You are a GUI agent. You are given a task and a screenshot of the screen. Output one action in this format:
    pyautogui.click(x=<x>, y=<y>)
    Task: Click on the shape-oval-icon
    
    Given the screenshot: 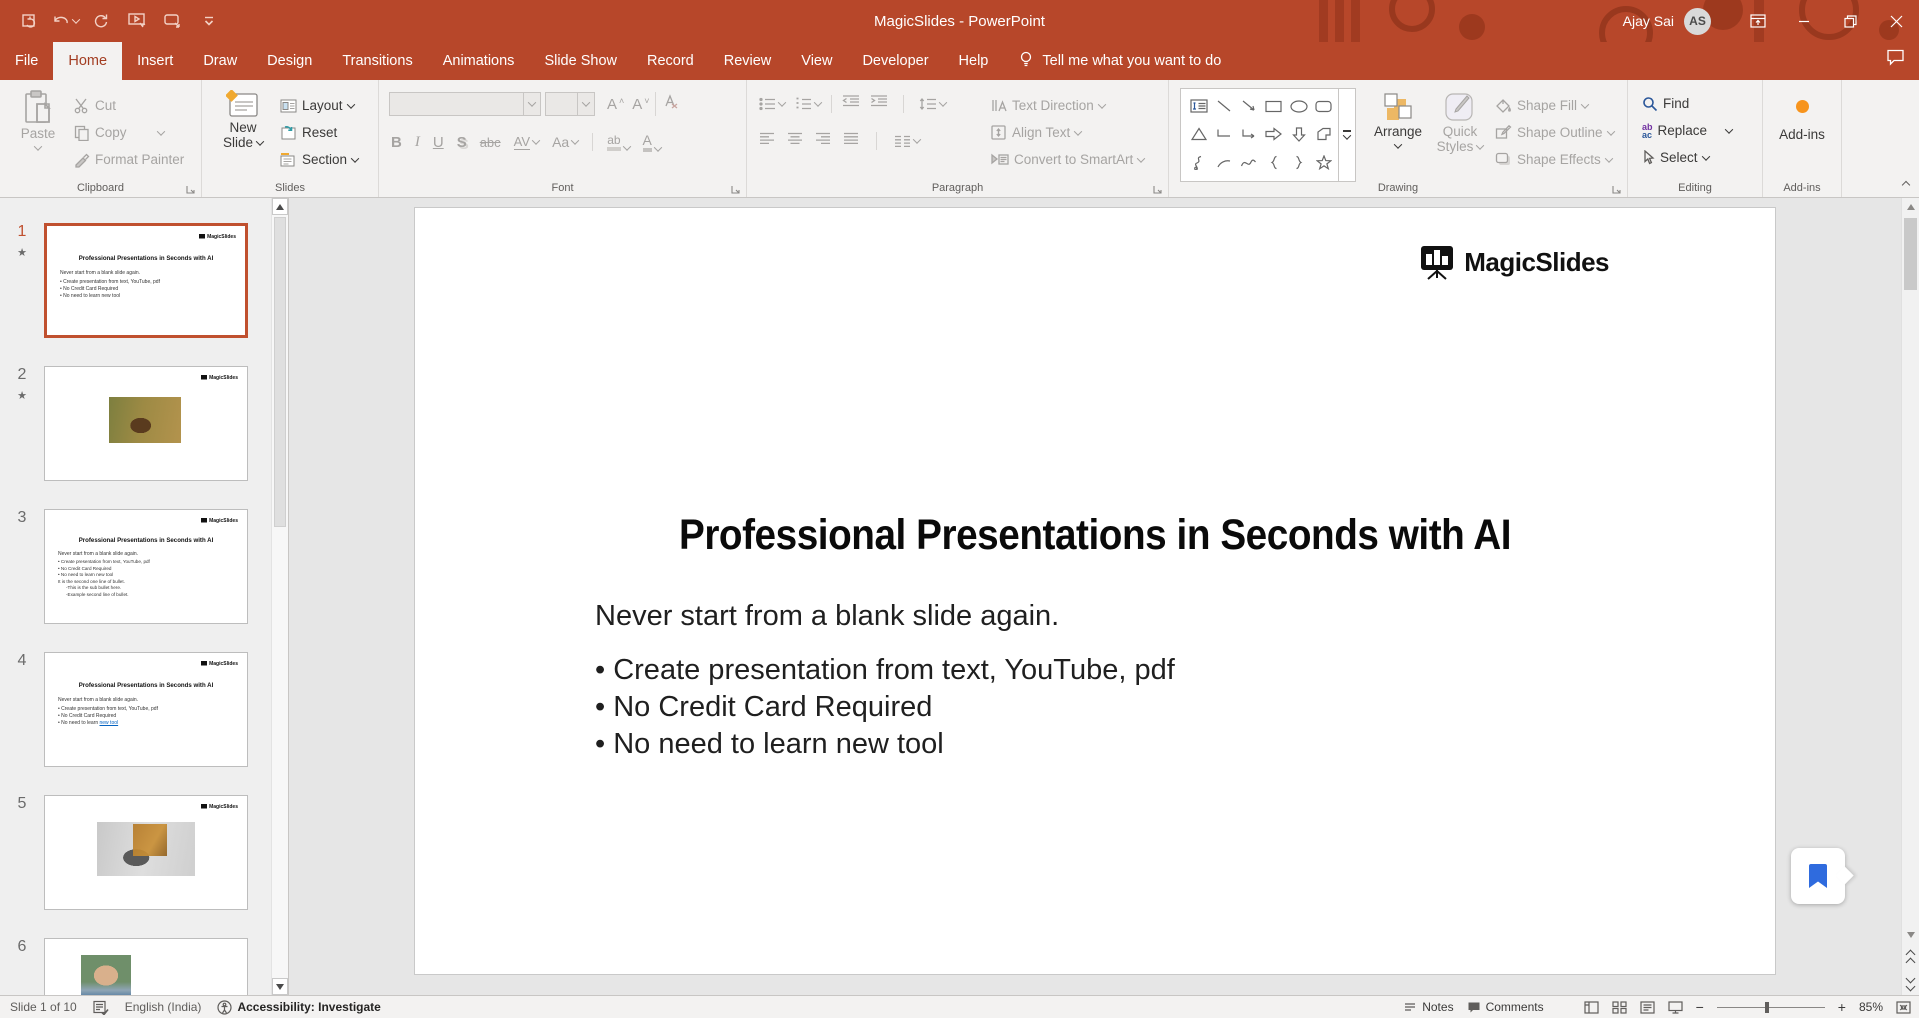 What is the action you would take?
    pyautogui.click(x=1298, y=106)
    